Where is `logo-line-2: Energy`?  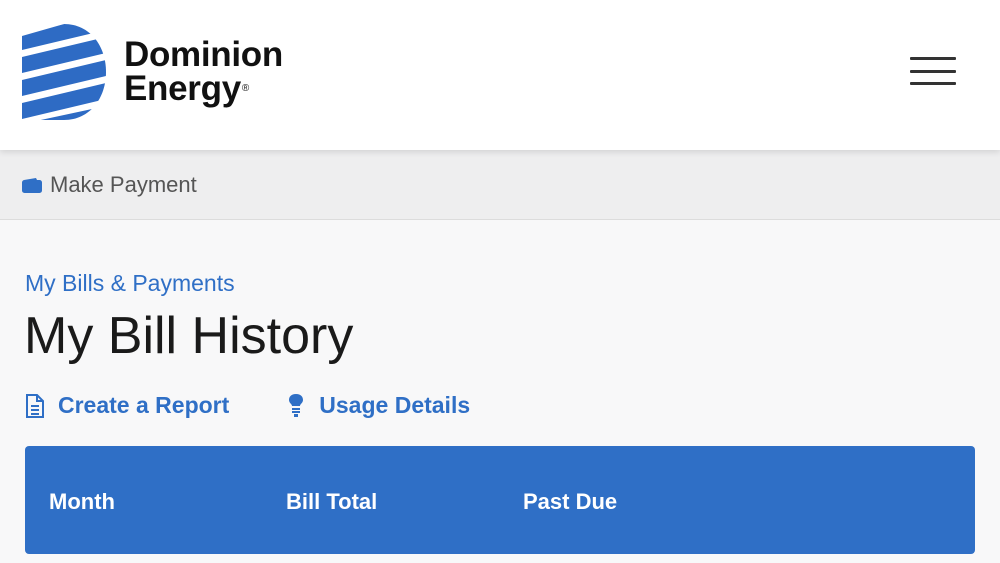
logo-line-2: Energy is located at coordinates (182, 88).